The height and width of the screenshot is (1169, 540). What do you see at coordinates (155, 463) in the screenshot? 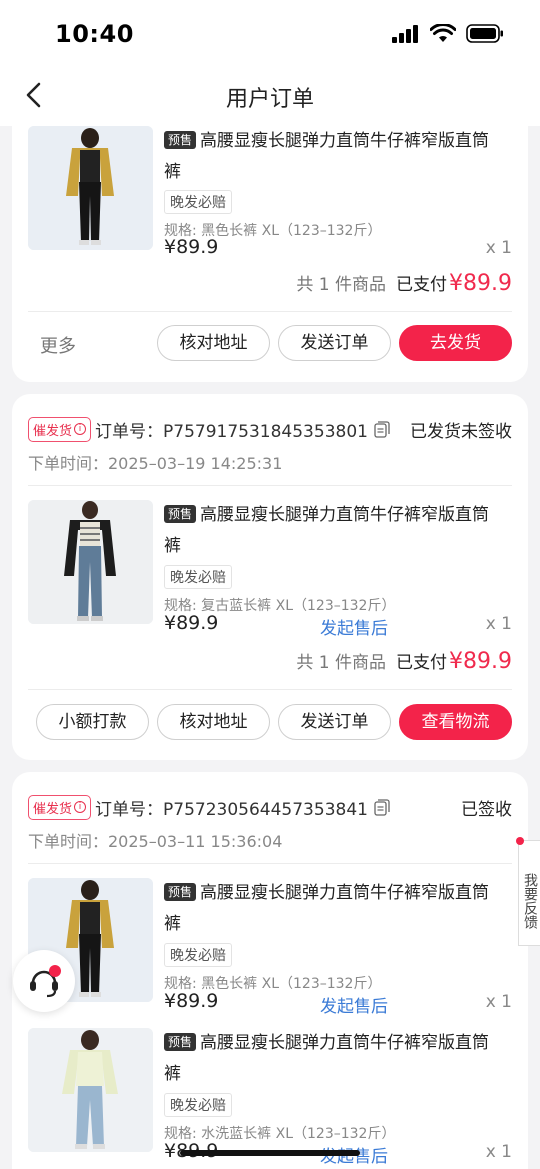
I see `order-time: 下单时间：2025–03–19 14:25:31` at bounding box center [155, 463].